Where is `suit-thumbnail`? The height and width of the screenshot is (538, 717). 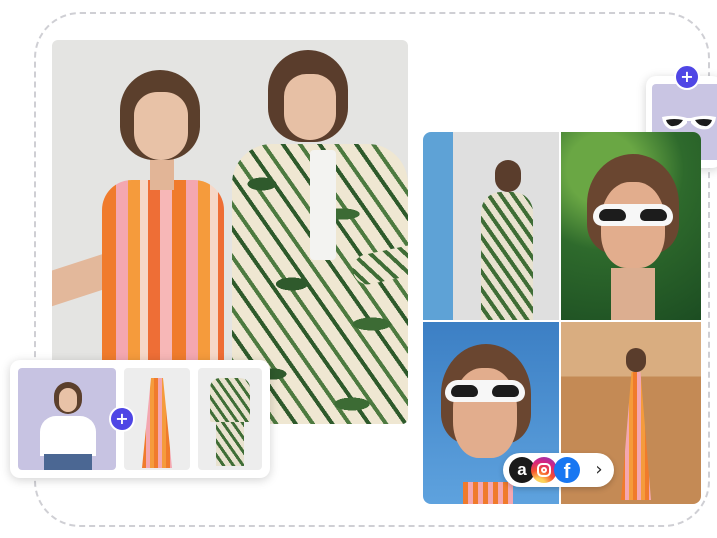
suit-thumbnail is located at coordinates (230, 419).